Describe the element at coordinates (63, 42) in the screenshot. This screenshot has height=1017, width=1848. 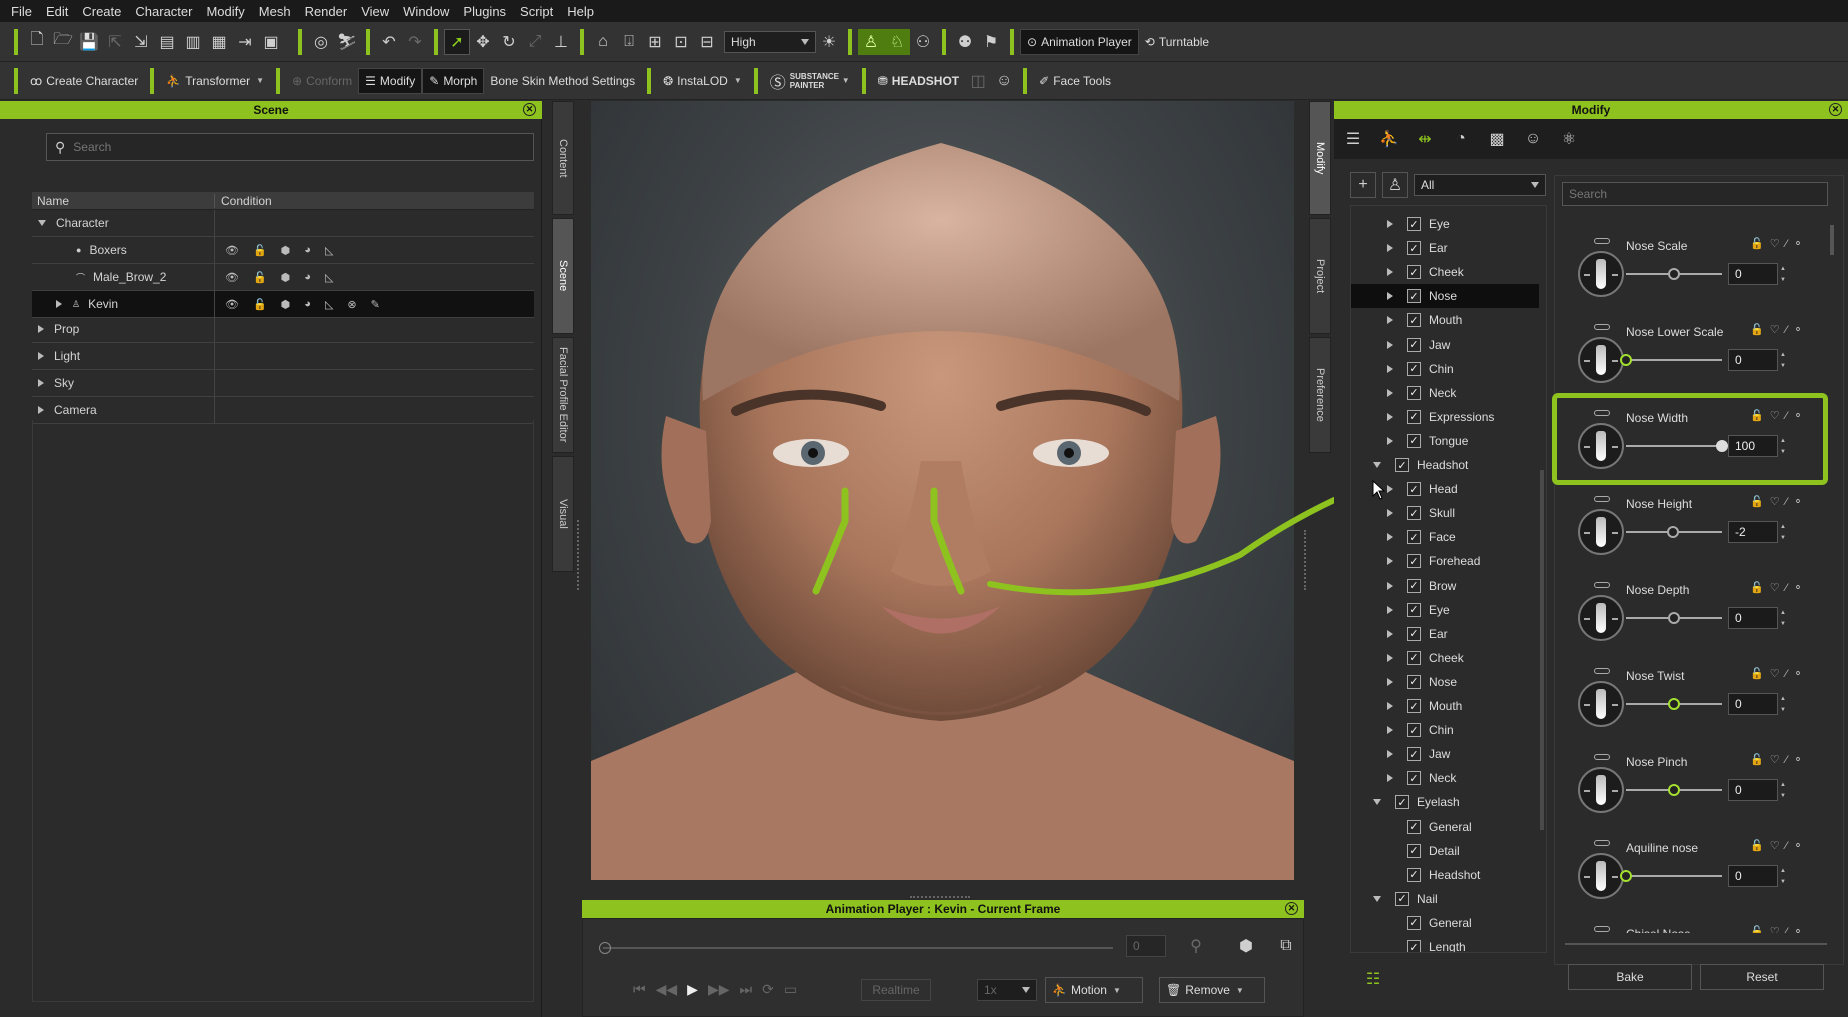
I see `open-folder-icon: 🗁` at that location.